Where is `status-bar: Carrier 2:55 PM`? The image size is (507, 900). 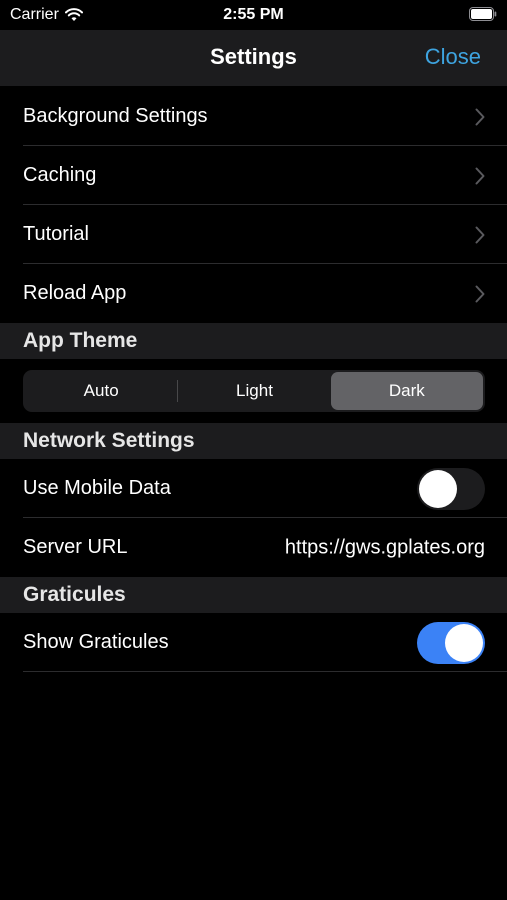 status-bar: Carrier 2:55 PM is located at coordinates (253, 15).